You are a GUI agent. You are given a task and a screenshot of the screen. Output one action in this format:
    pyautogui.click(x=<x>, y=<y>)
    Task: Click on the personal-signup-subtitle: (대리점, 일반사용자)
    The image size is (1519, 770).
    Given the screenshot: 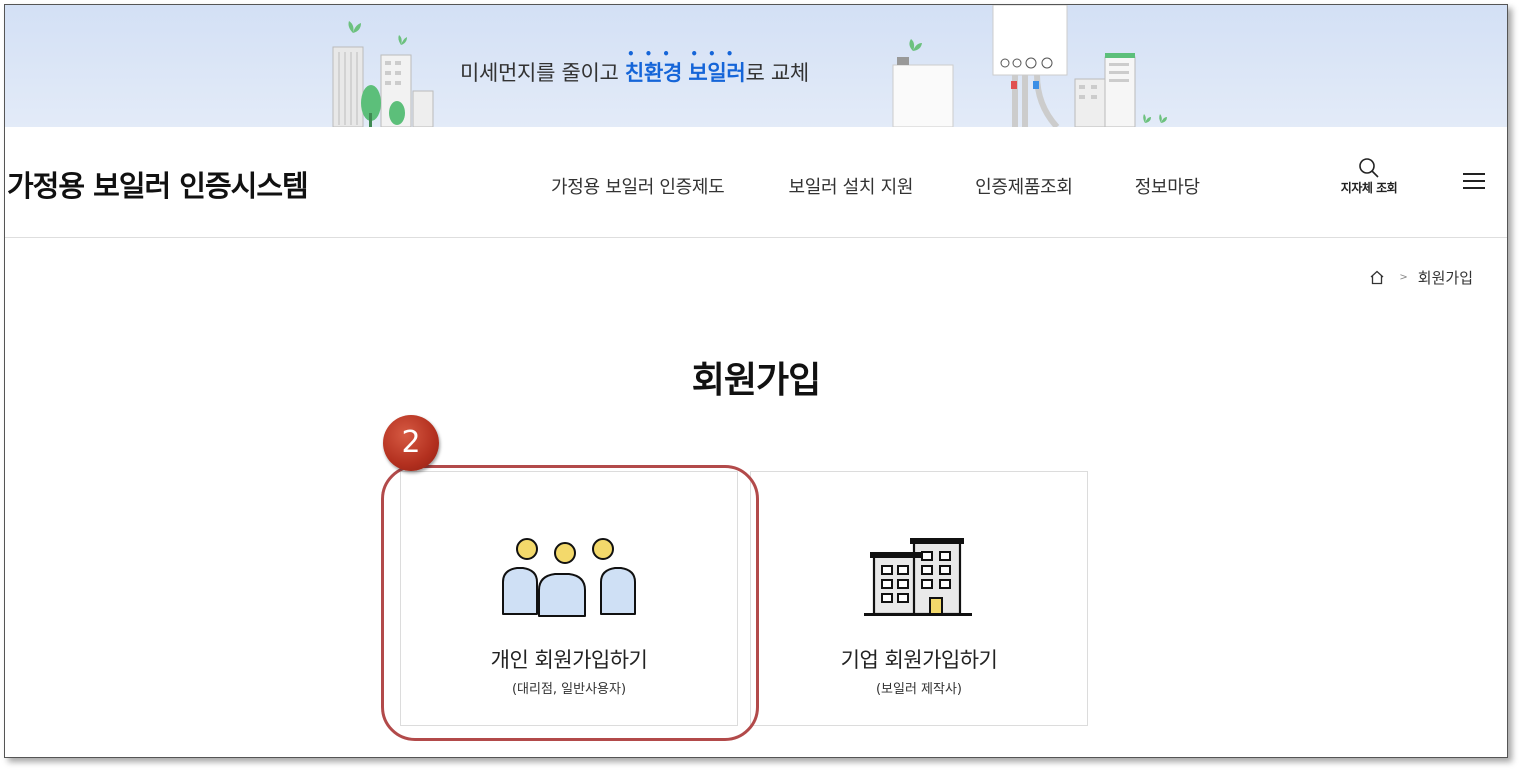 What is the action you would take?
    pyautogui.click(x=569, y=689)
    